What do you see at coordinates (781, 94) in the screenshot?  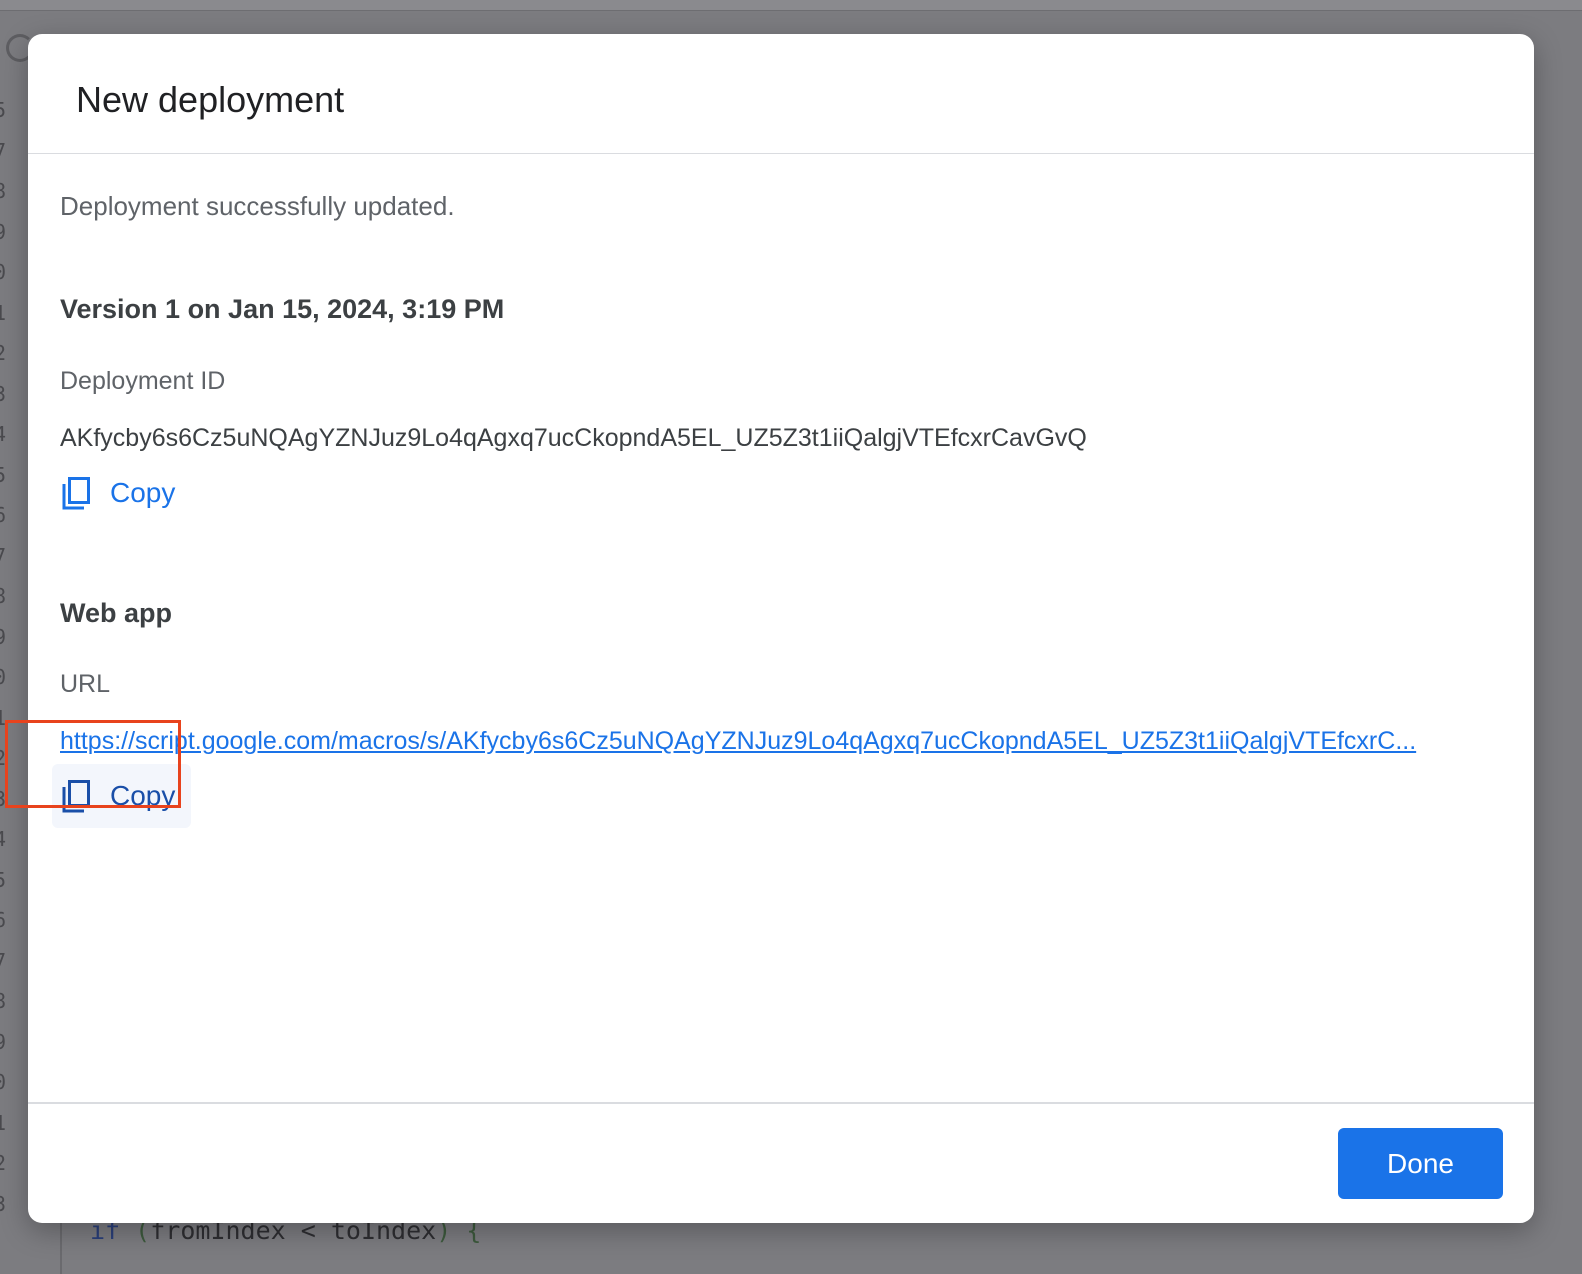 I see `dialog-header: New deployment` at bounding box center [781, 94].